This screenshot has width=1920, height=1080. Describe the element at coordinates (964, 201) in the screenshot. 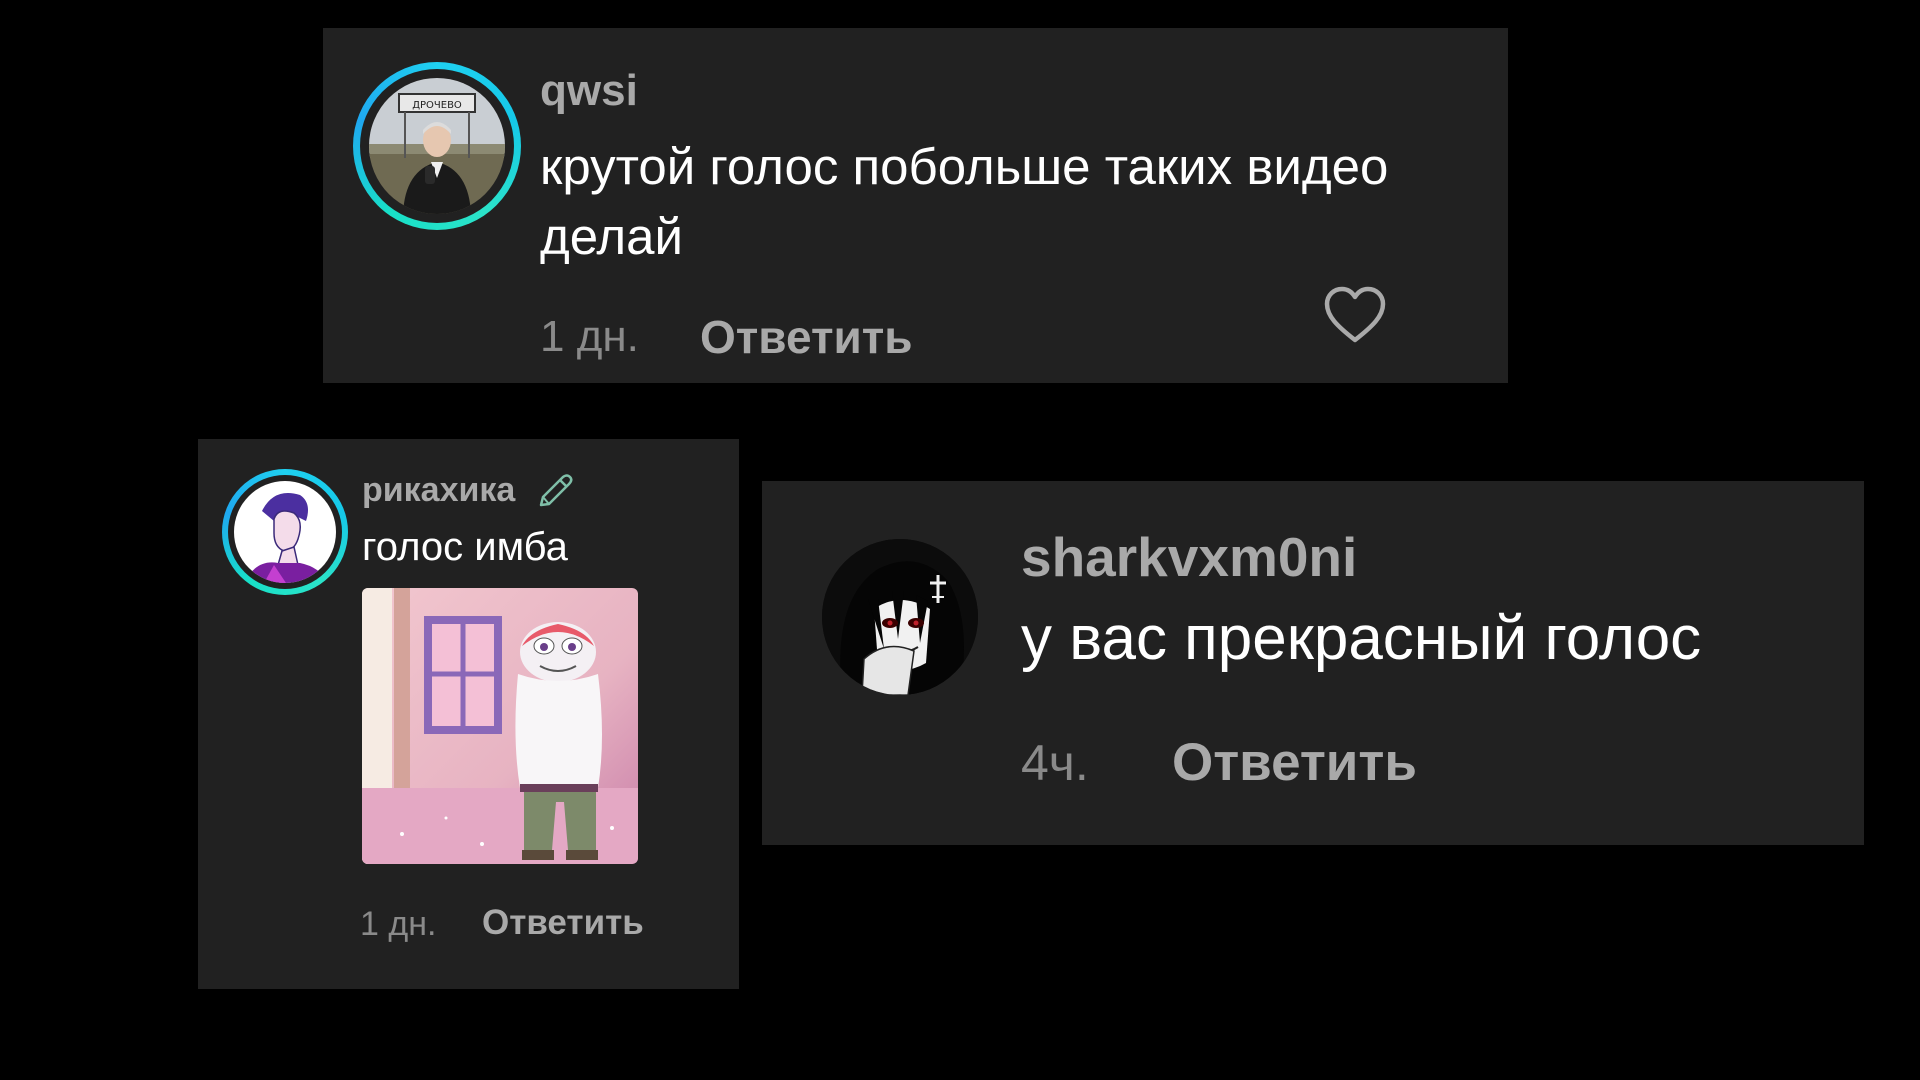

I see `comment-text: крутой голос побольше таких видео делай` at that location.